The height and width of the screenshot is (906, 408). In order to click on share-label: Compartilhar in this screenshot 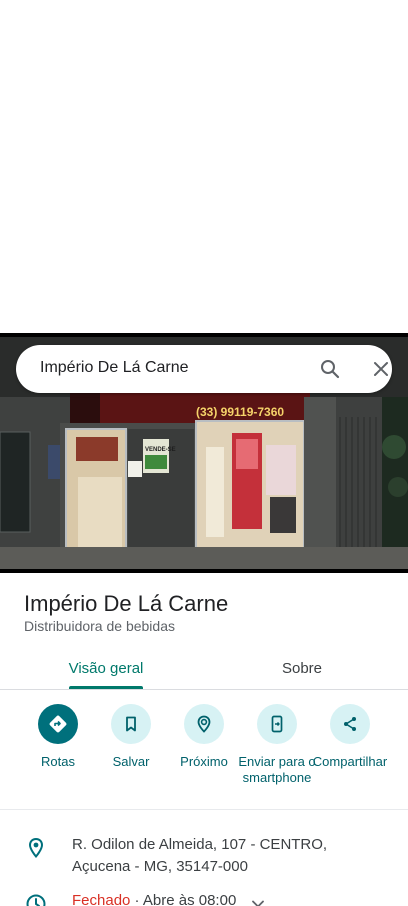, I will do `click(350, 761)`.